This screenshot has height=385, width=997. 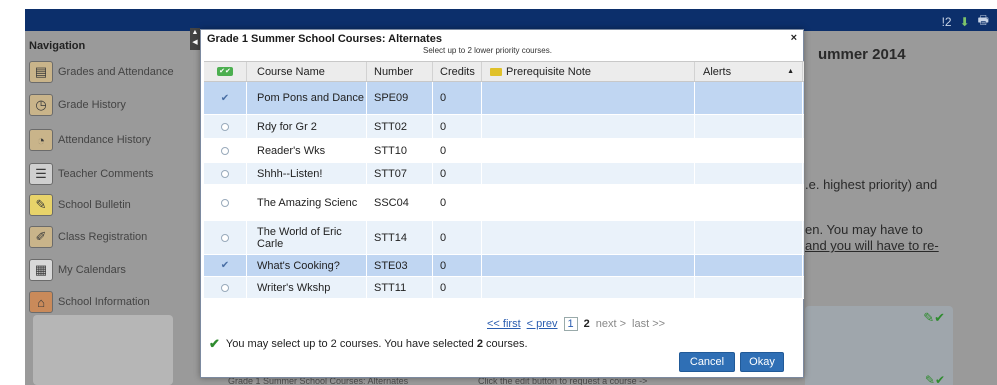 I want to click on note-icon, so click(x=496, y=71).